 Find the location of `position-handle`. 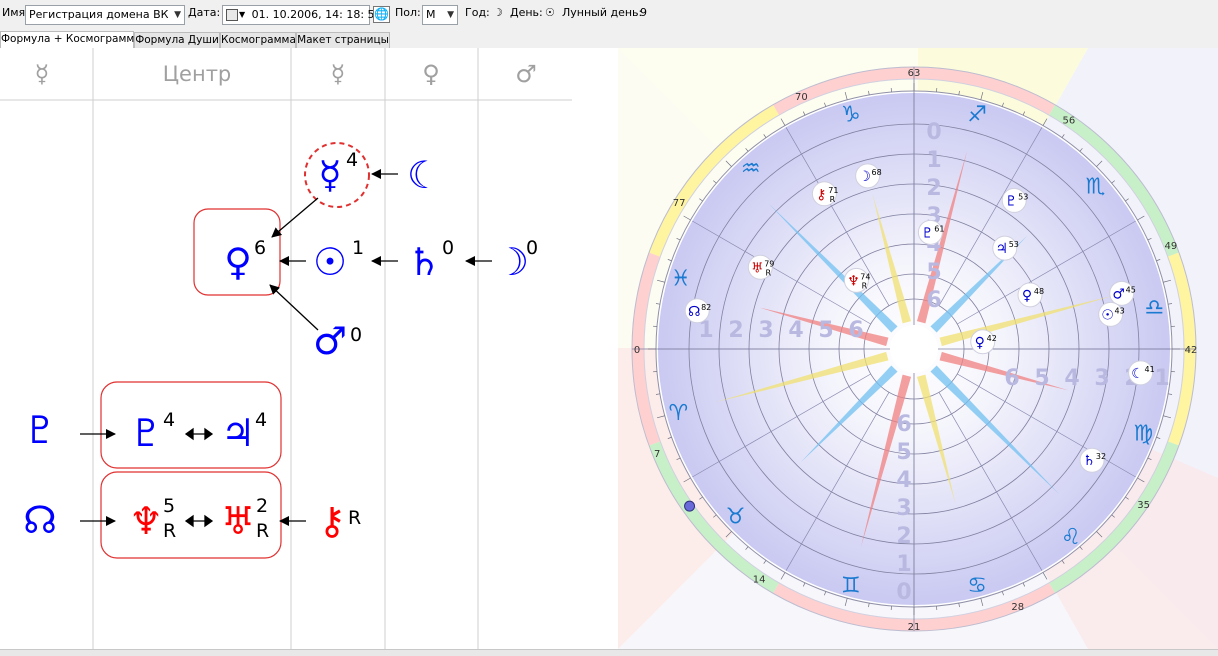

position-handle is located at coordinates (690, 506).